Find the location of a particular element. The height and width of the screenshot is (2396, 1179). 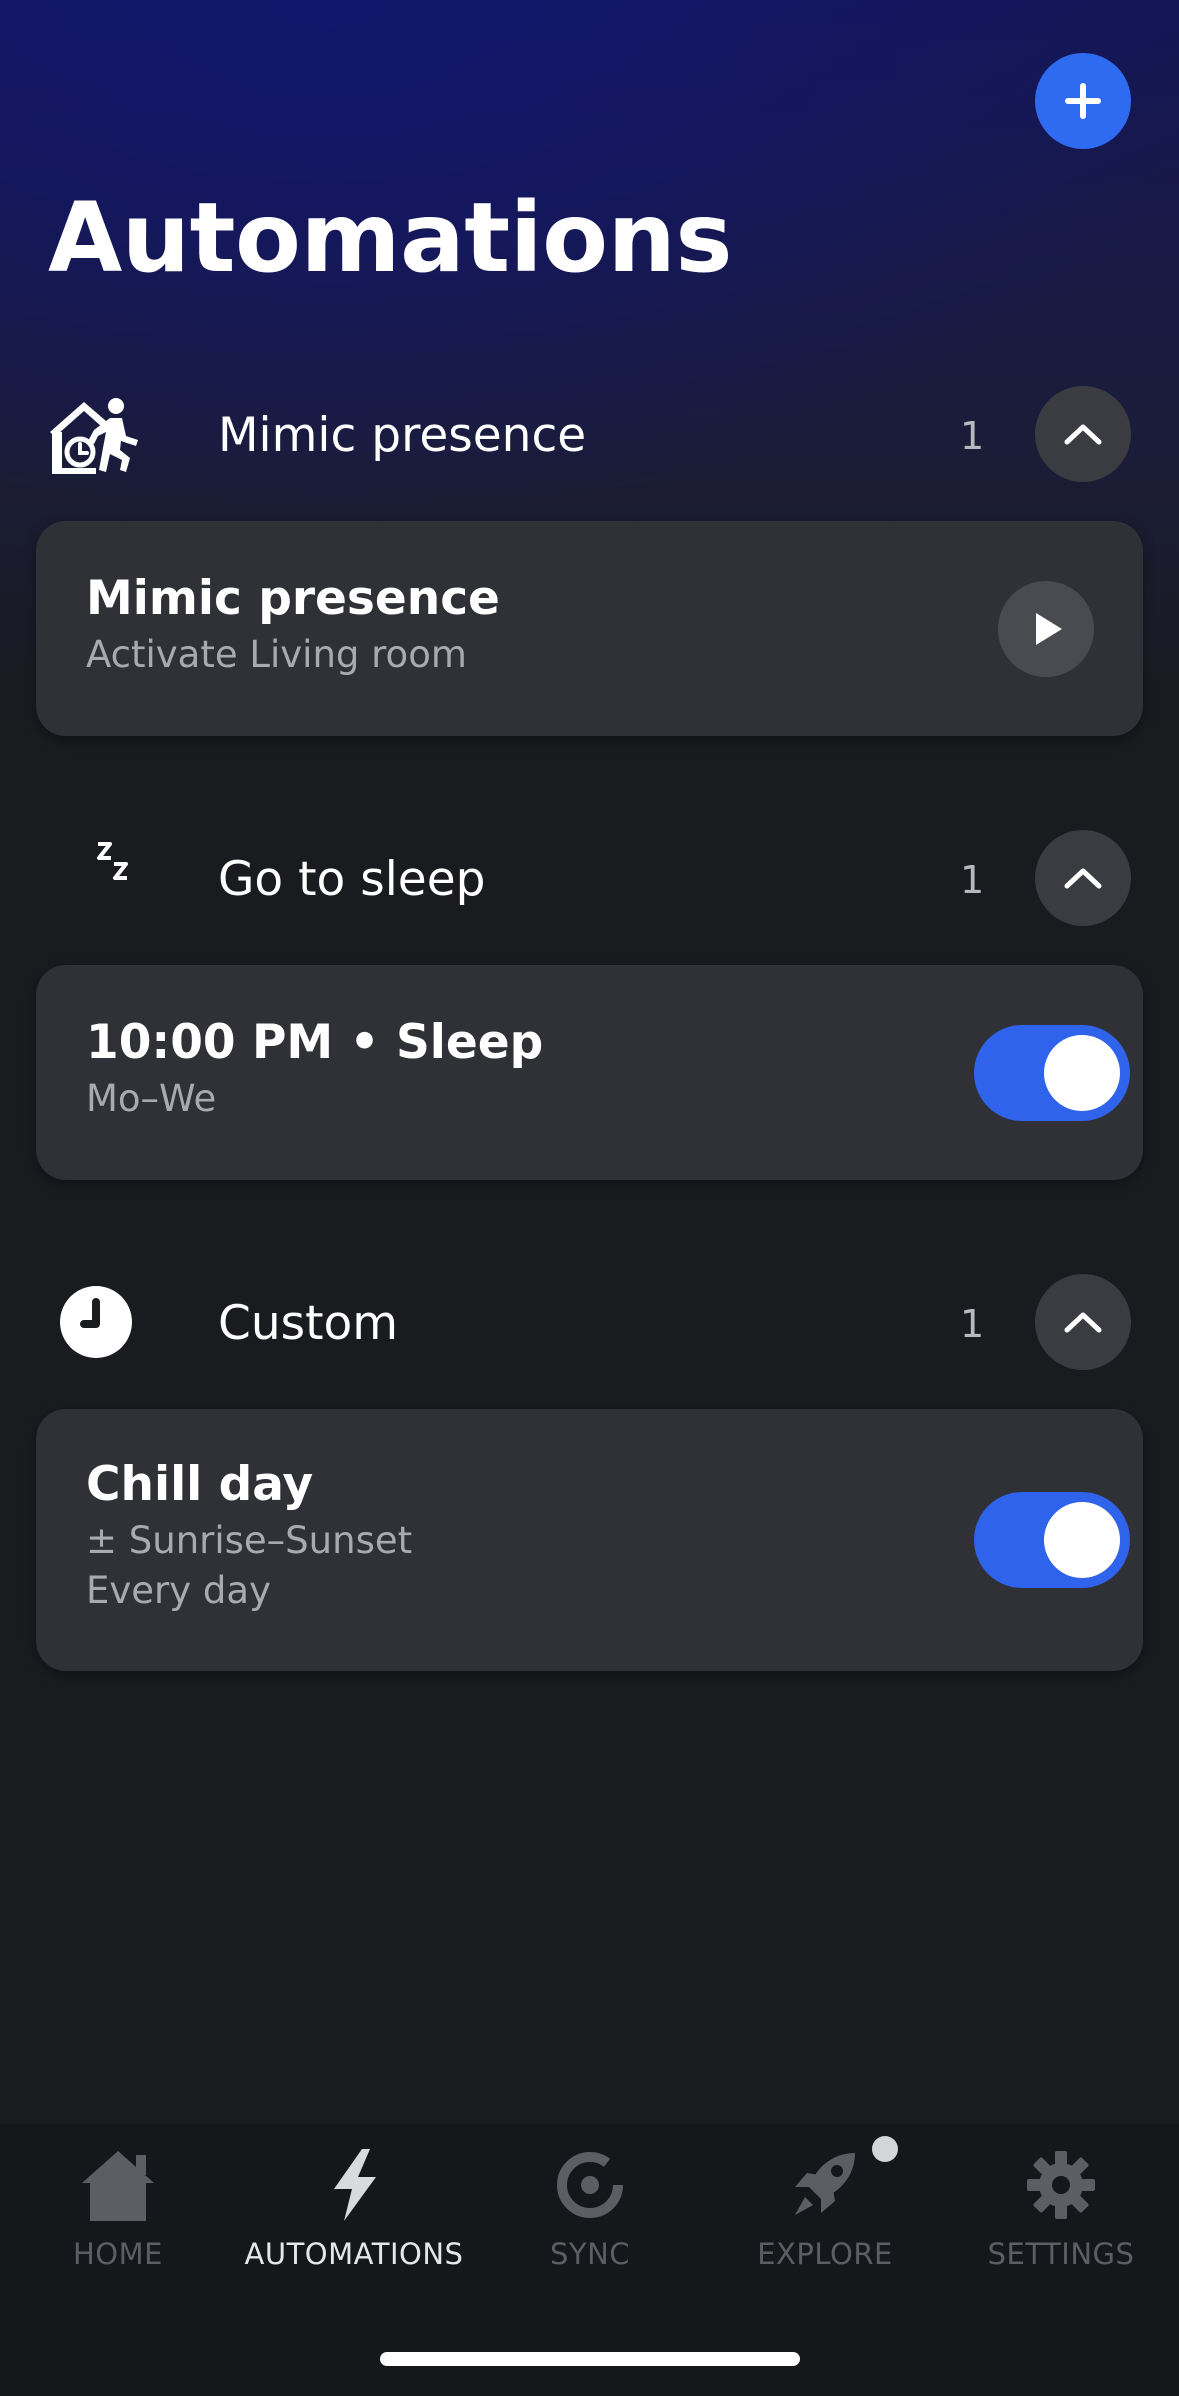

tab-automations: AUTOMATIONS is located at coordinates (354, 2219).